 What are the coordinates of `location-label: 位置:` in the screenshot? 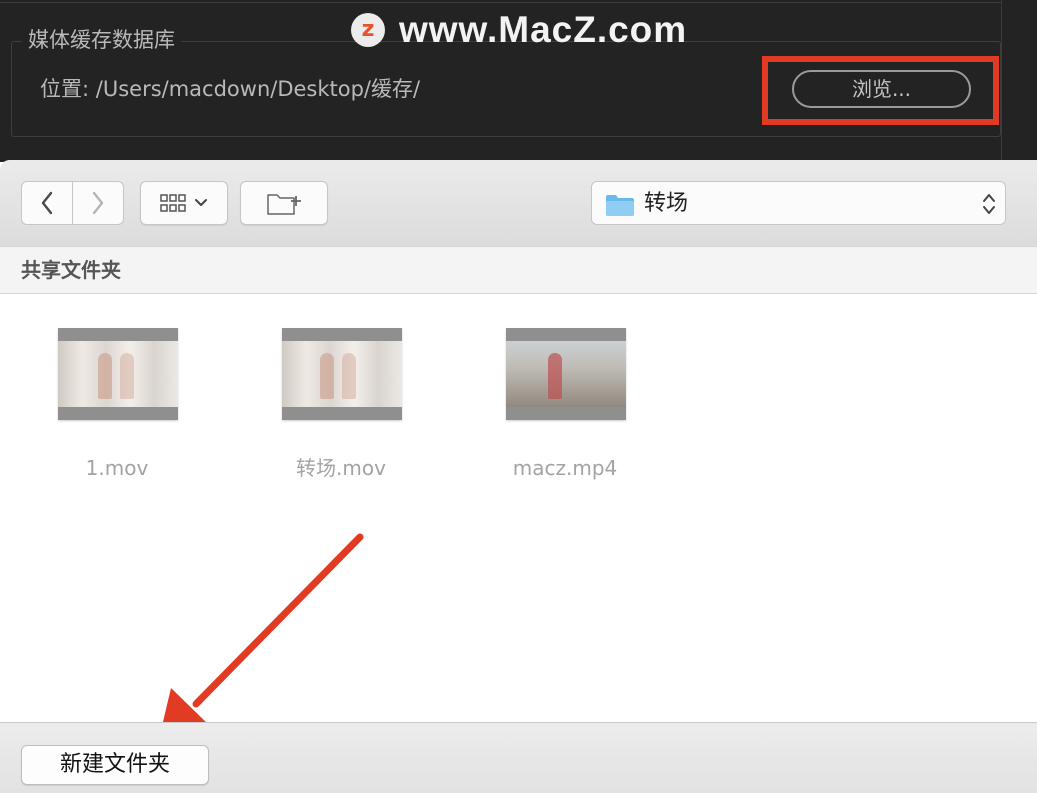 It's located at (65, 89).